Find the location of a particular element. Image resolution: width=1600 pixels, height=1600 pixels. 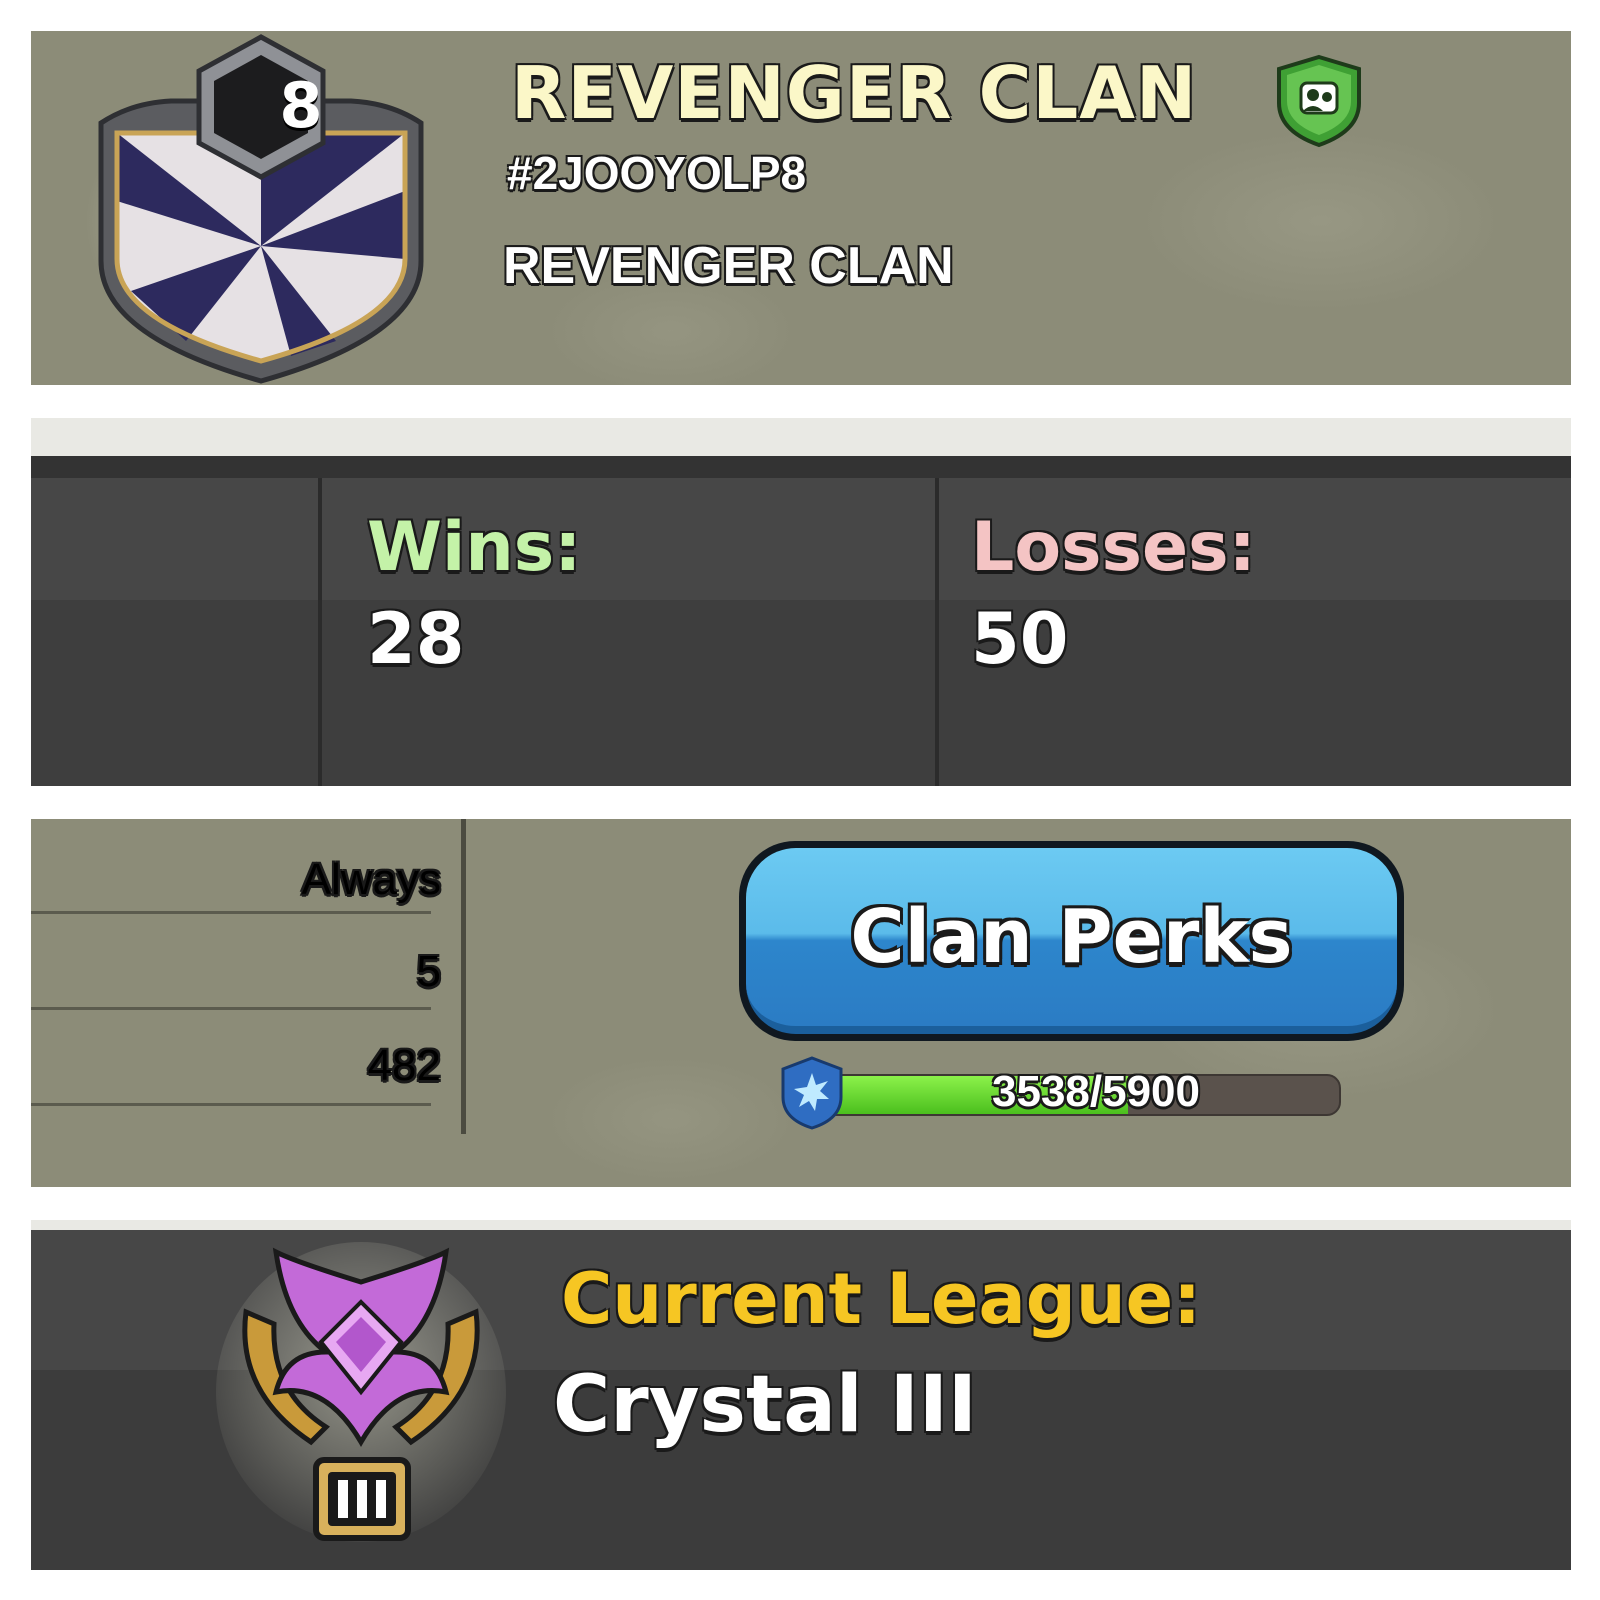

clan-level: 8 is located at coordinates (301, 105).